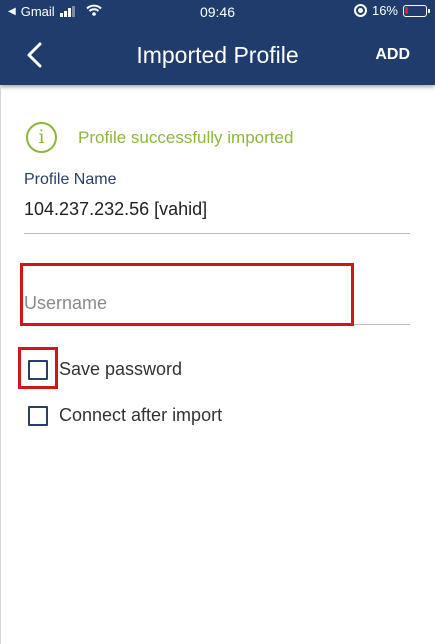 This screenshot has height=644, width=435. I want to click on battery-icon, so click(416, 10).